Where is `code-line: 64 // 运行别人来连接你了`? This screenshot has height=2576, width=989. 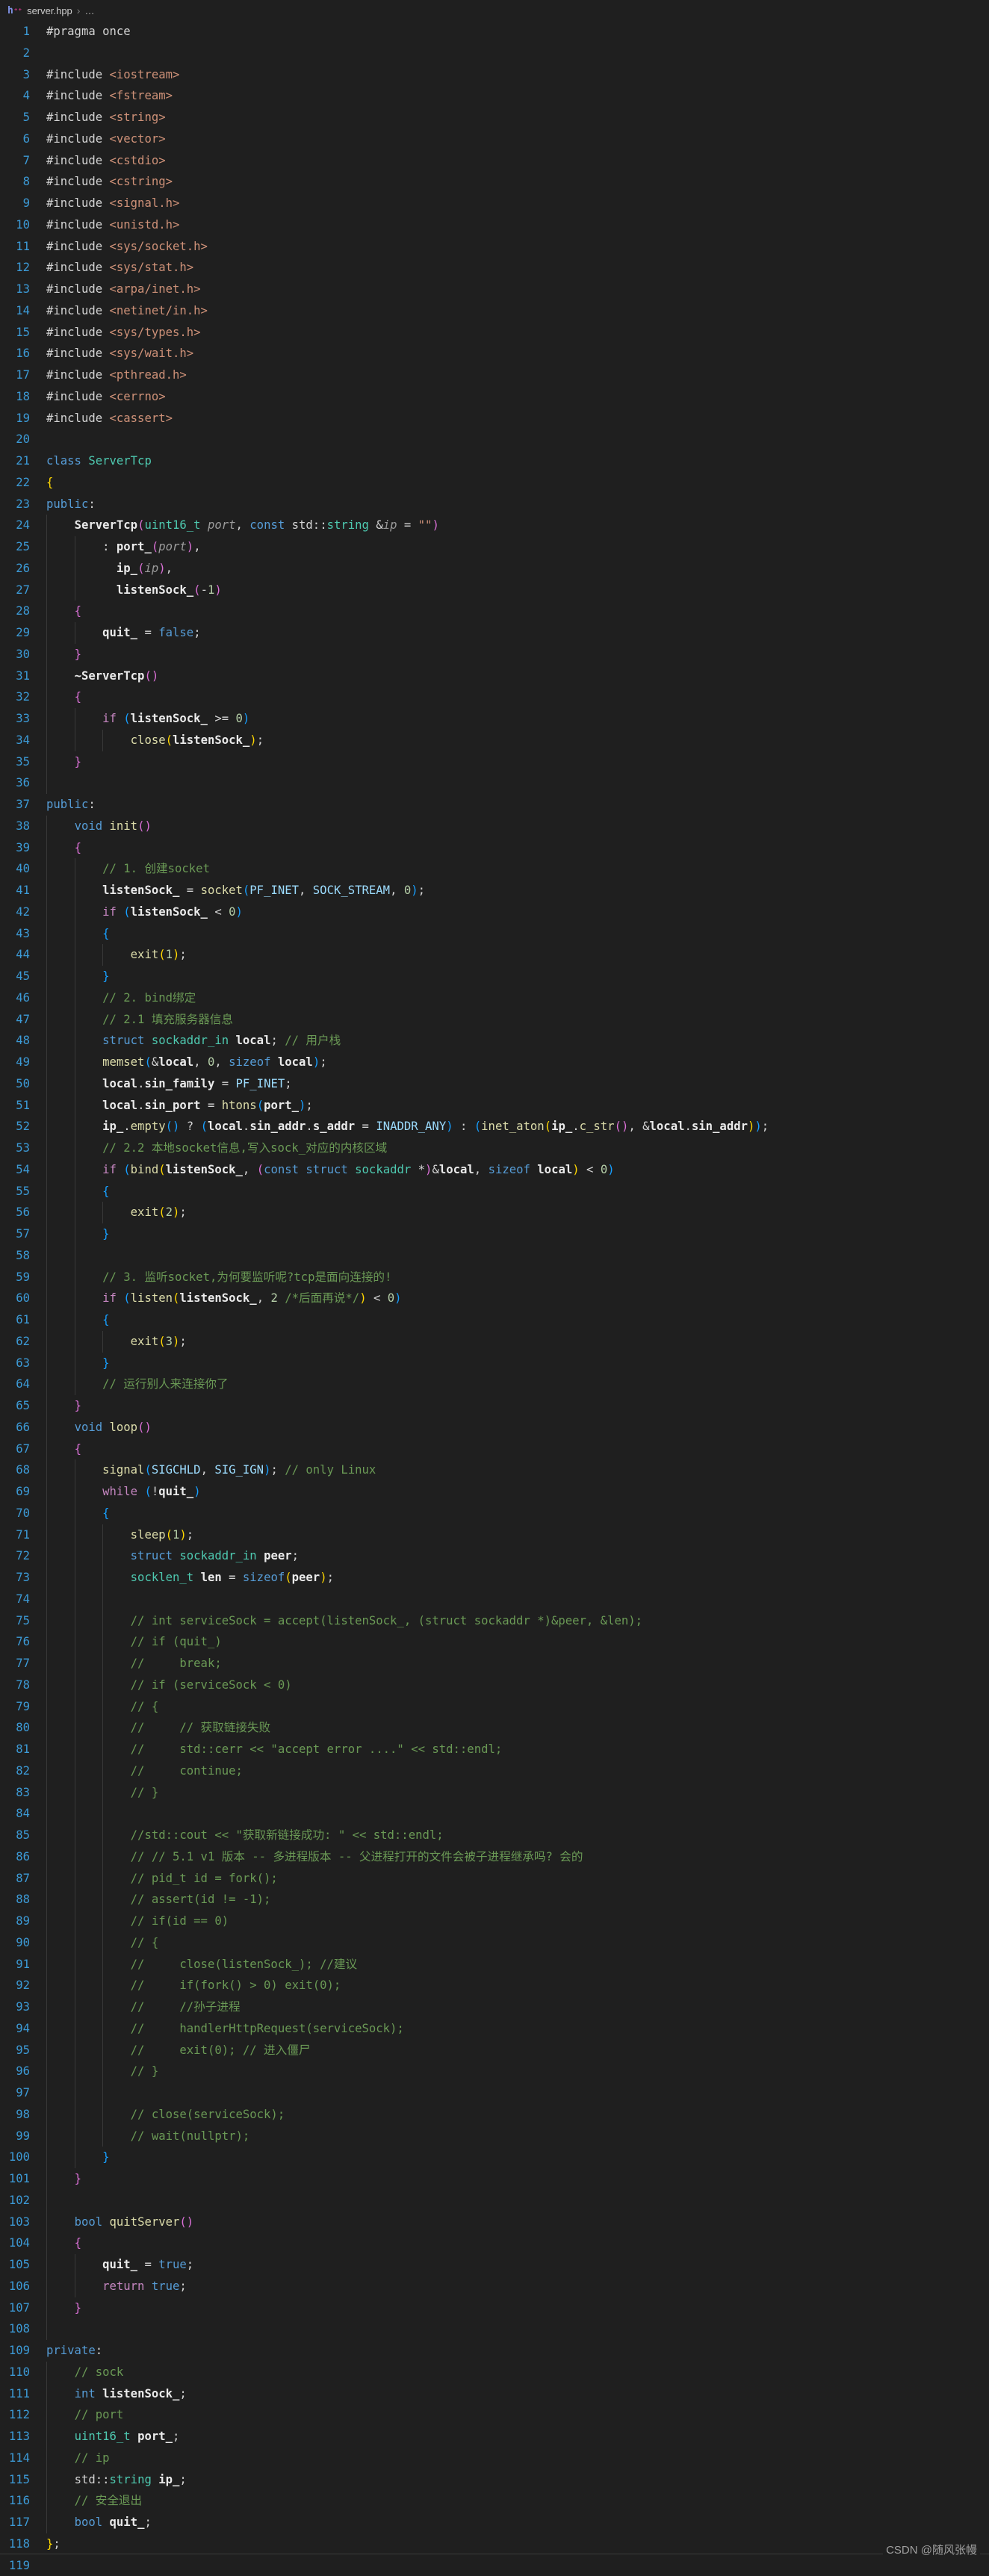 code-line: 64 // 运行别人来连接你了 is located at coordinates (494, 1384).